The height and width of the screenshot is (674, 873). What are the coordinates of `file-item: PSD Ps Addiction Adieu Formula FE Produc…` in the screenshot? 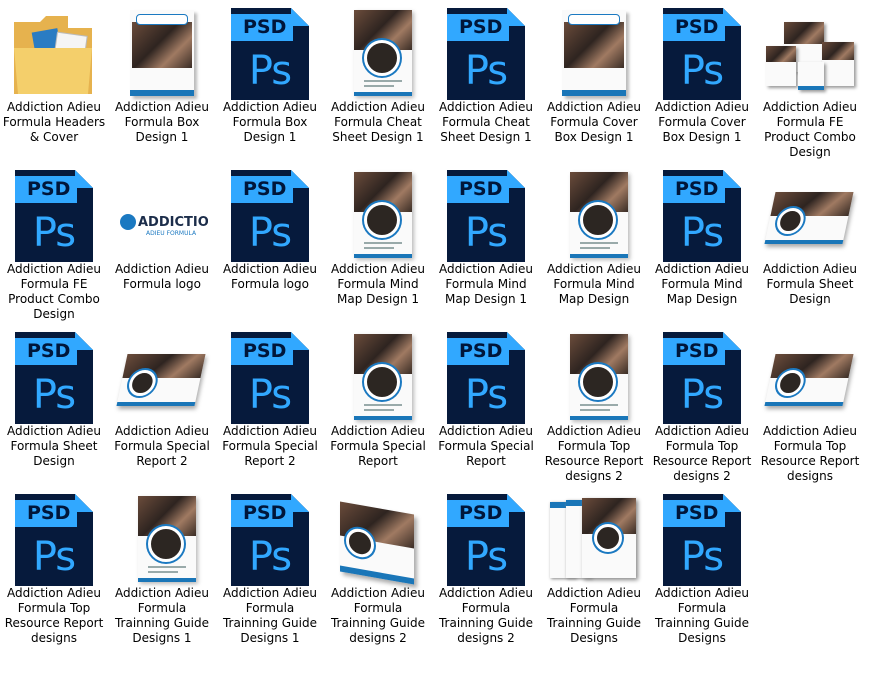 It's located at (54, 246).